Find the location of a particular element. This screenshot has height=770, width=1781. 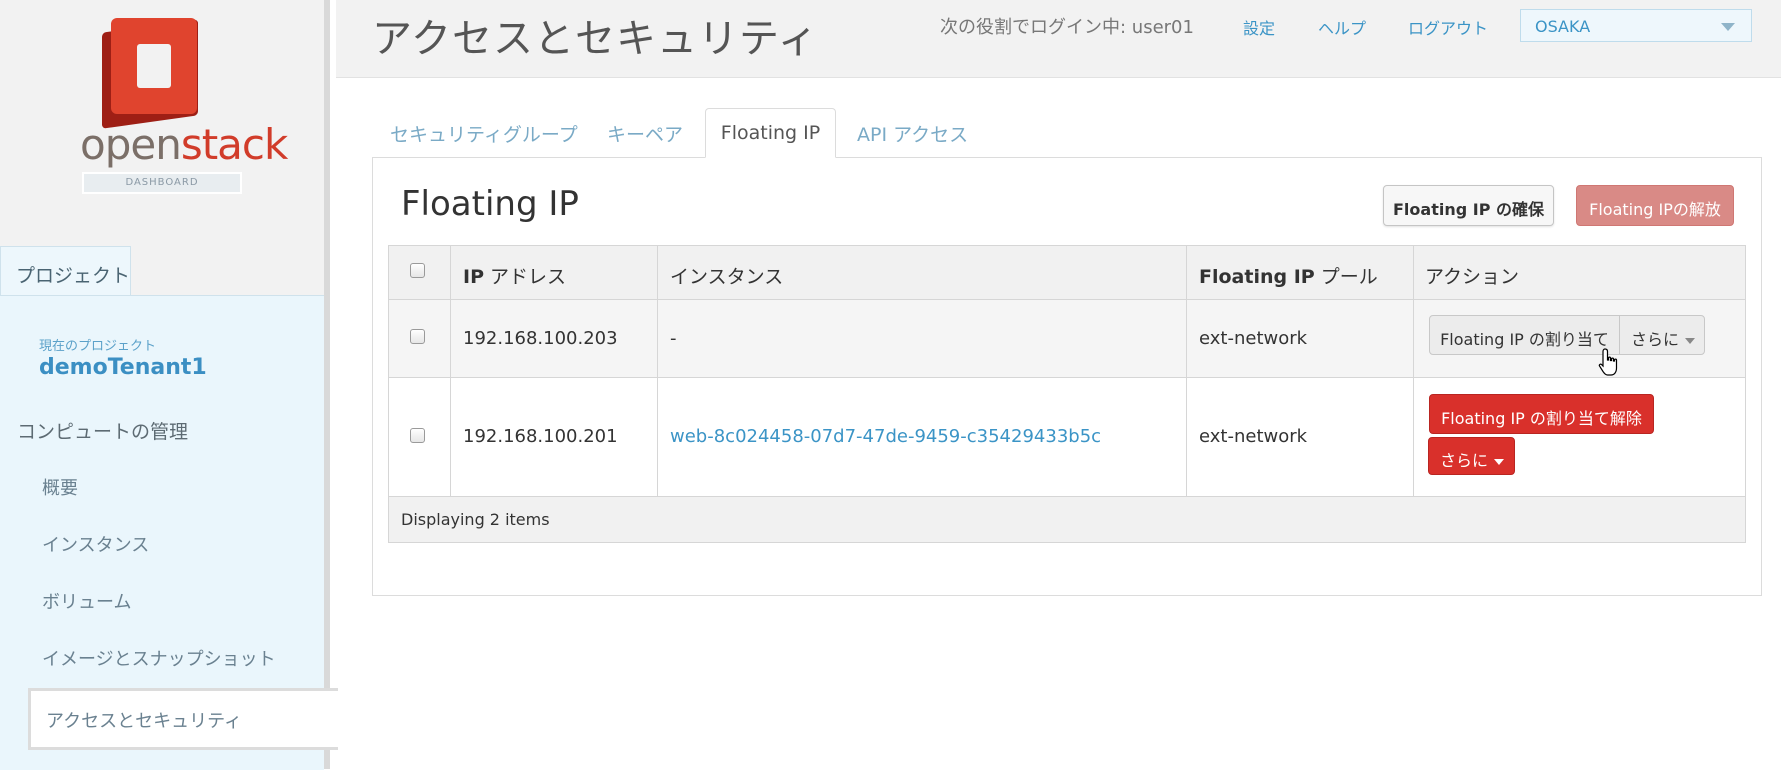

row-instance: - is located at coordinates (673, 338).